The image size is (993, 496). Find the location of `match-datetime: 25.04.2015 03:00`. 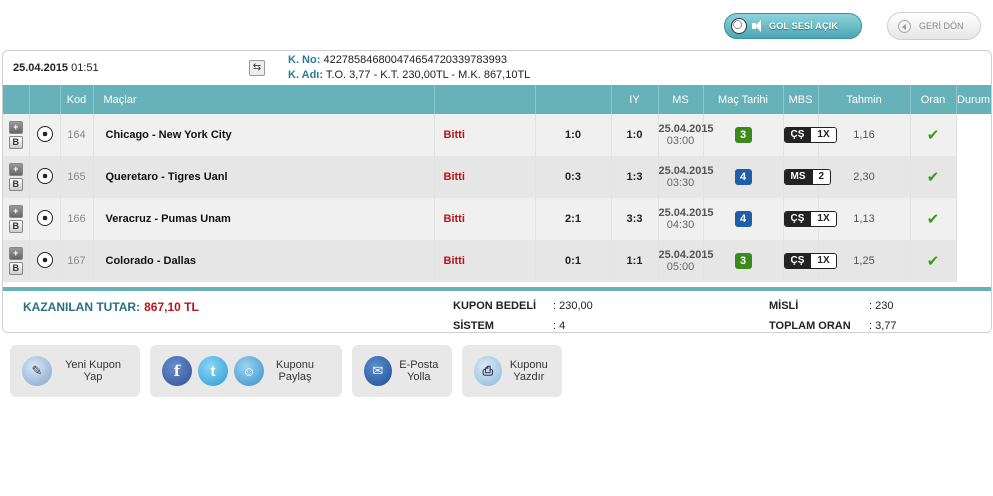

match-datetime: 25.04.2015 03:00 is located at coordinates (686, 135).